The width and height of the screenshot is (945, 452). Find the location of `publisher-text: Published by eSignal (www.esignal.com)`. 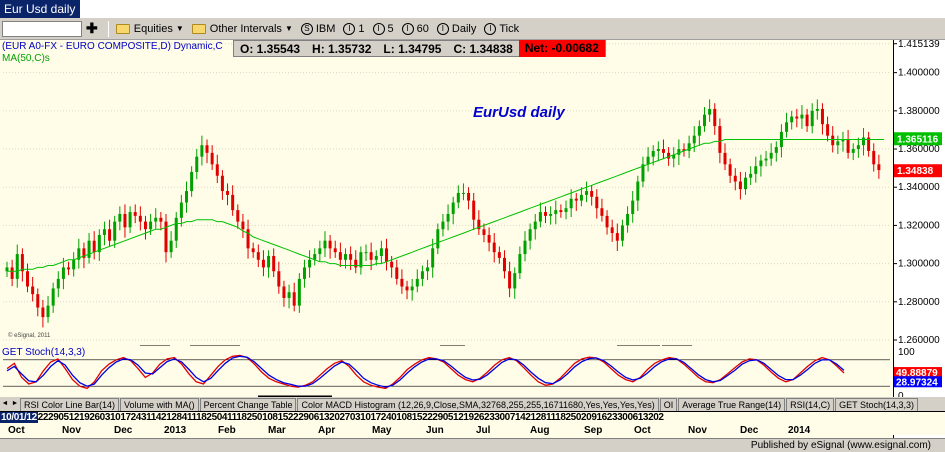

publisher-text: Published by eSignal (www.esignal.com) is located at coordinates (840, 445).